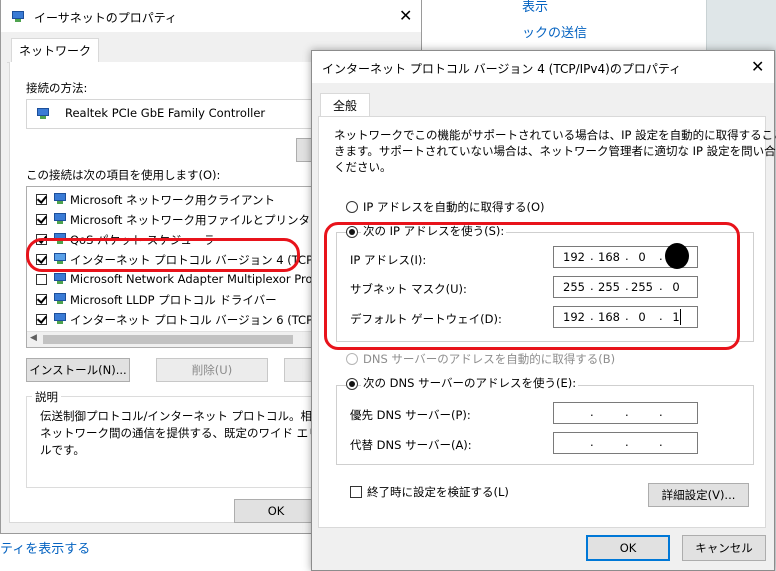 The width and height of the screenshot is (776, 571). Describe the element at coordinates (574, 287) in the screenshot. I see `subnet-octet-1: 255` at that location.